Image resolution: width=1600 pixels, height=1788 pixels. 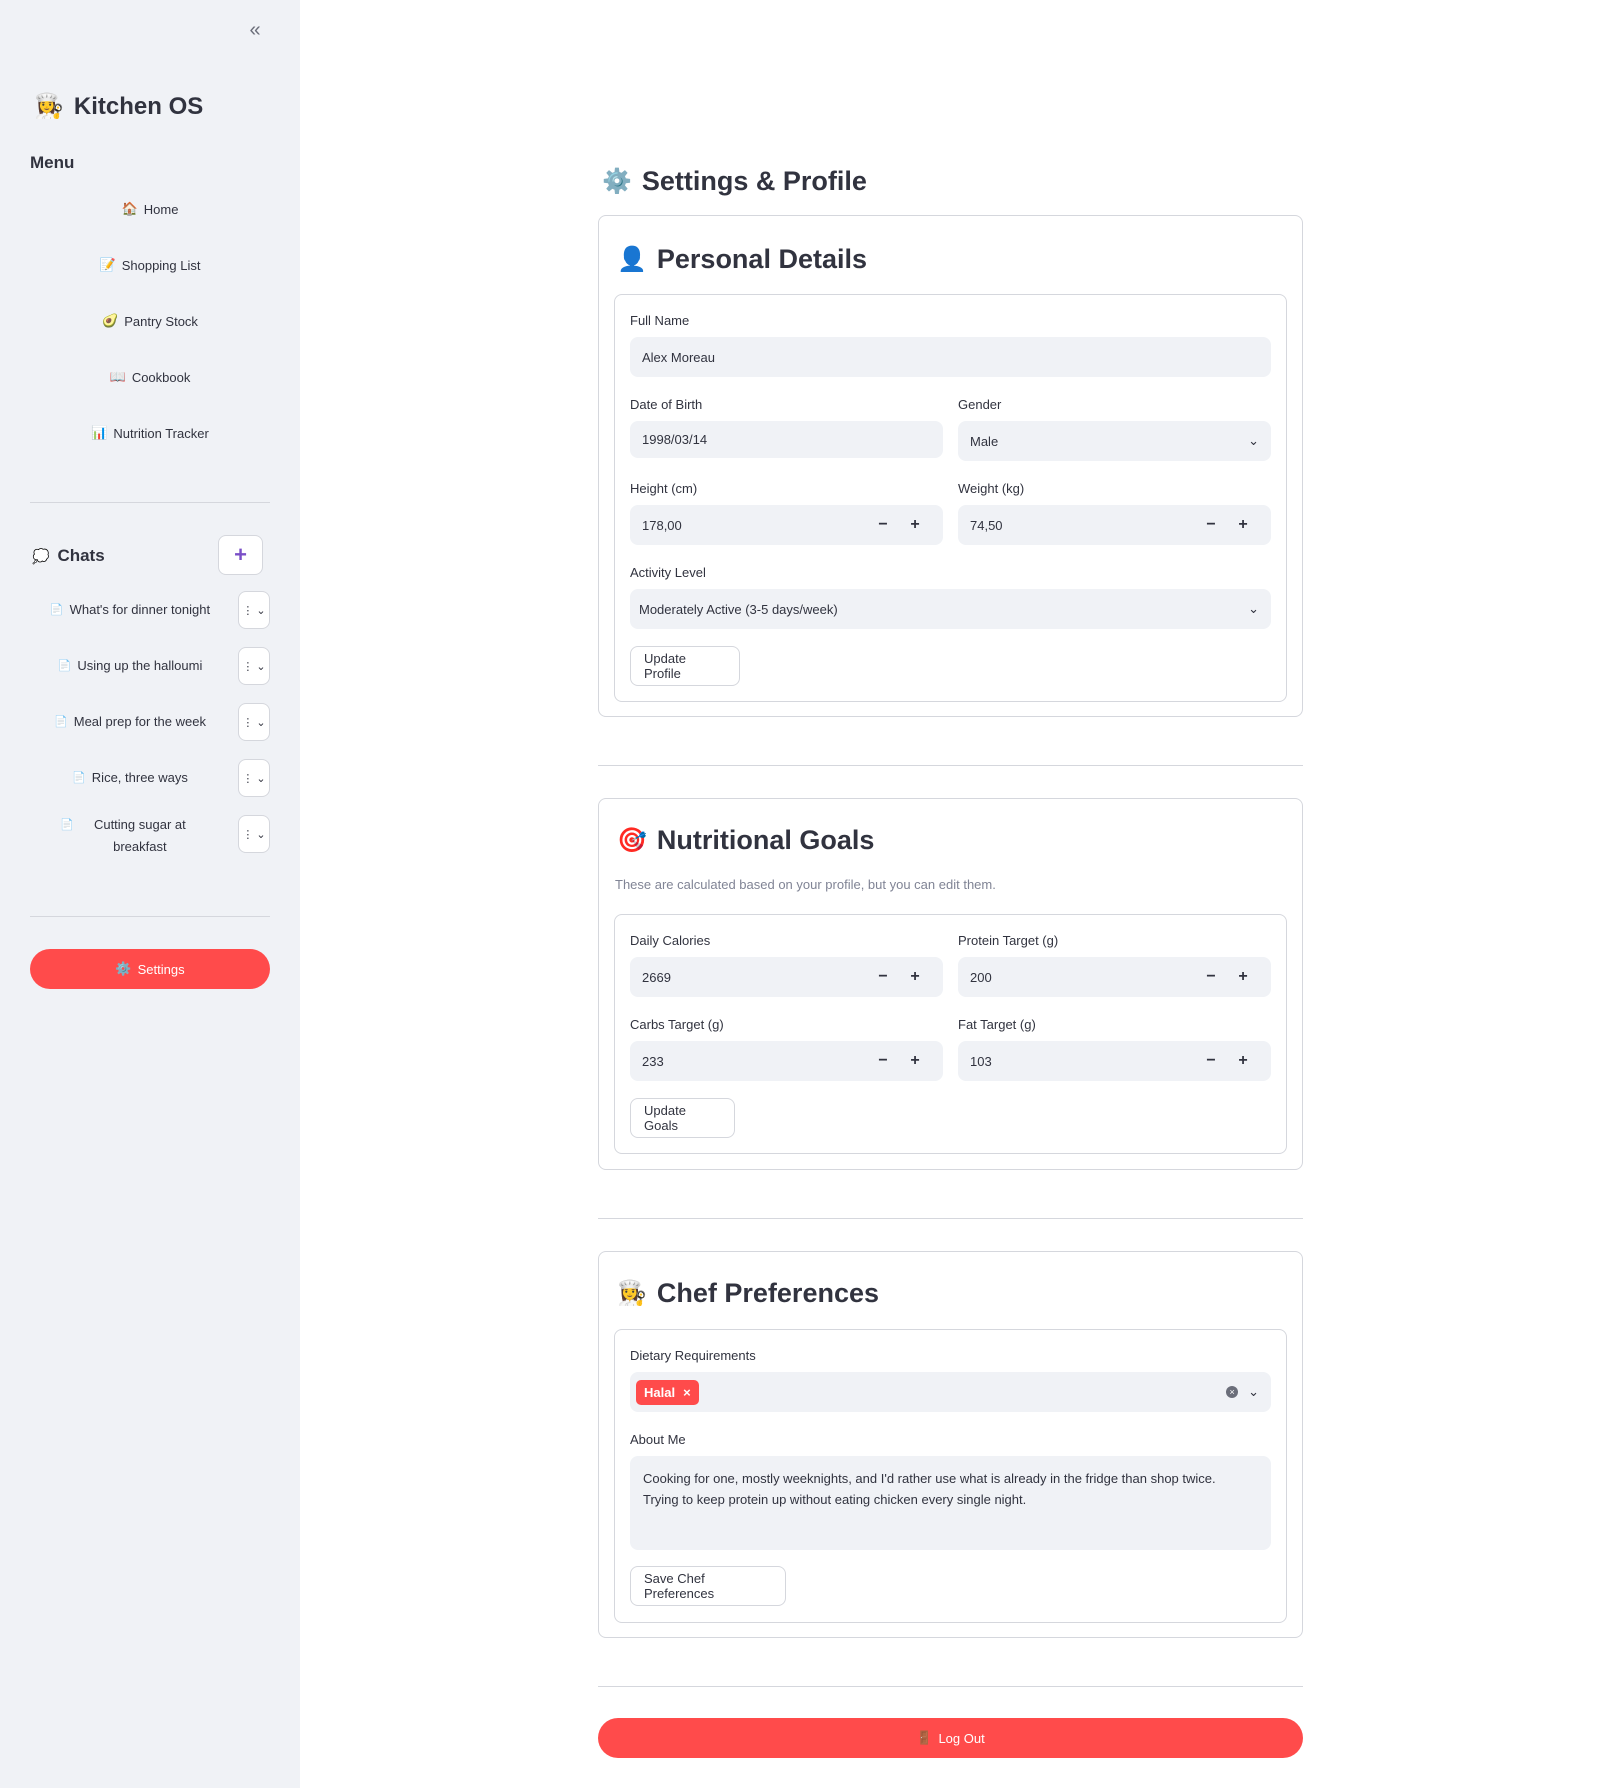 What do you see at coordinates (129, 208) in the screenshot?
I see `house-icon: 🏠` at bounding box center [129, 208].